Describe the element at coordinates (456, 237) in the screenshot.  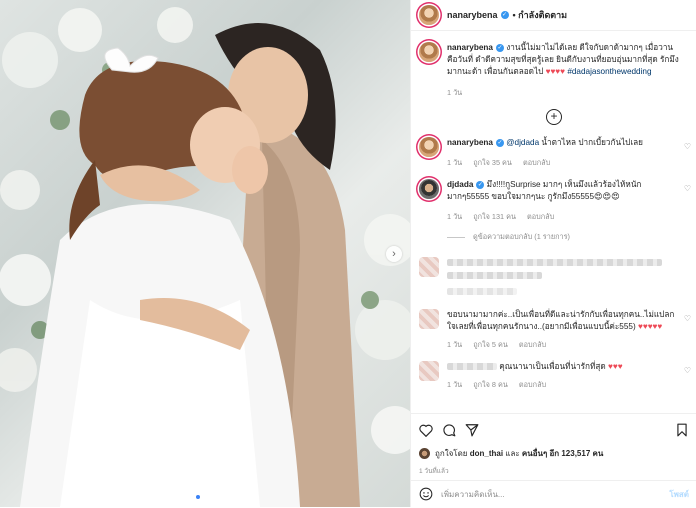
I see `divider` at that location.